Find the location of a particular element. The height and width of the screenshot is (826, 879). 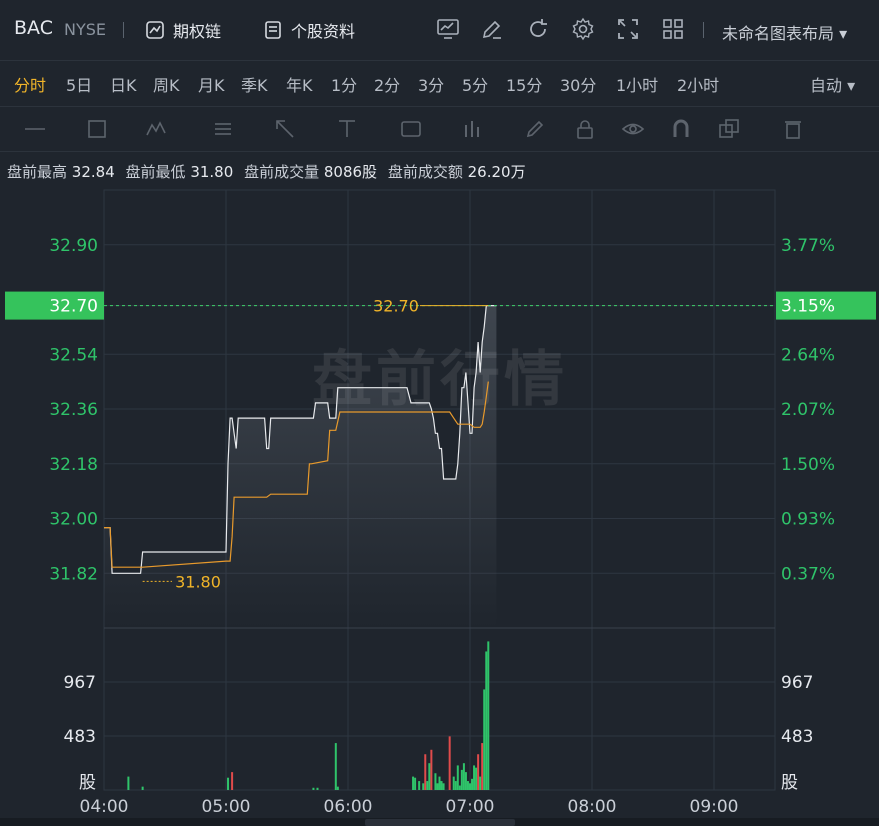

price-tick-label: 32.36 is located at coordinates (73, 410).